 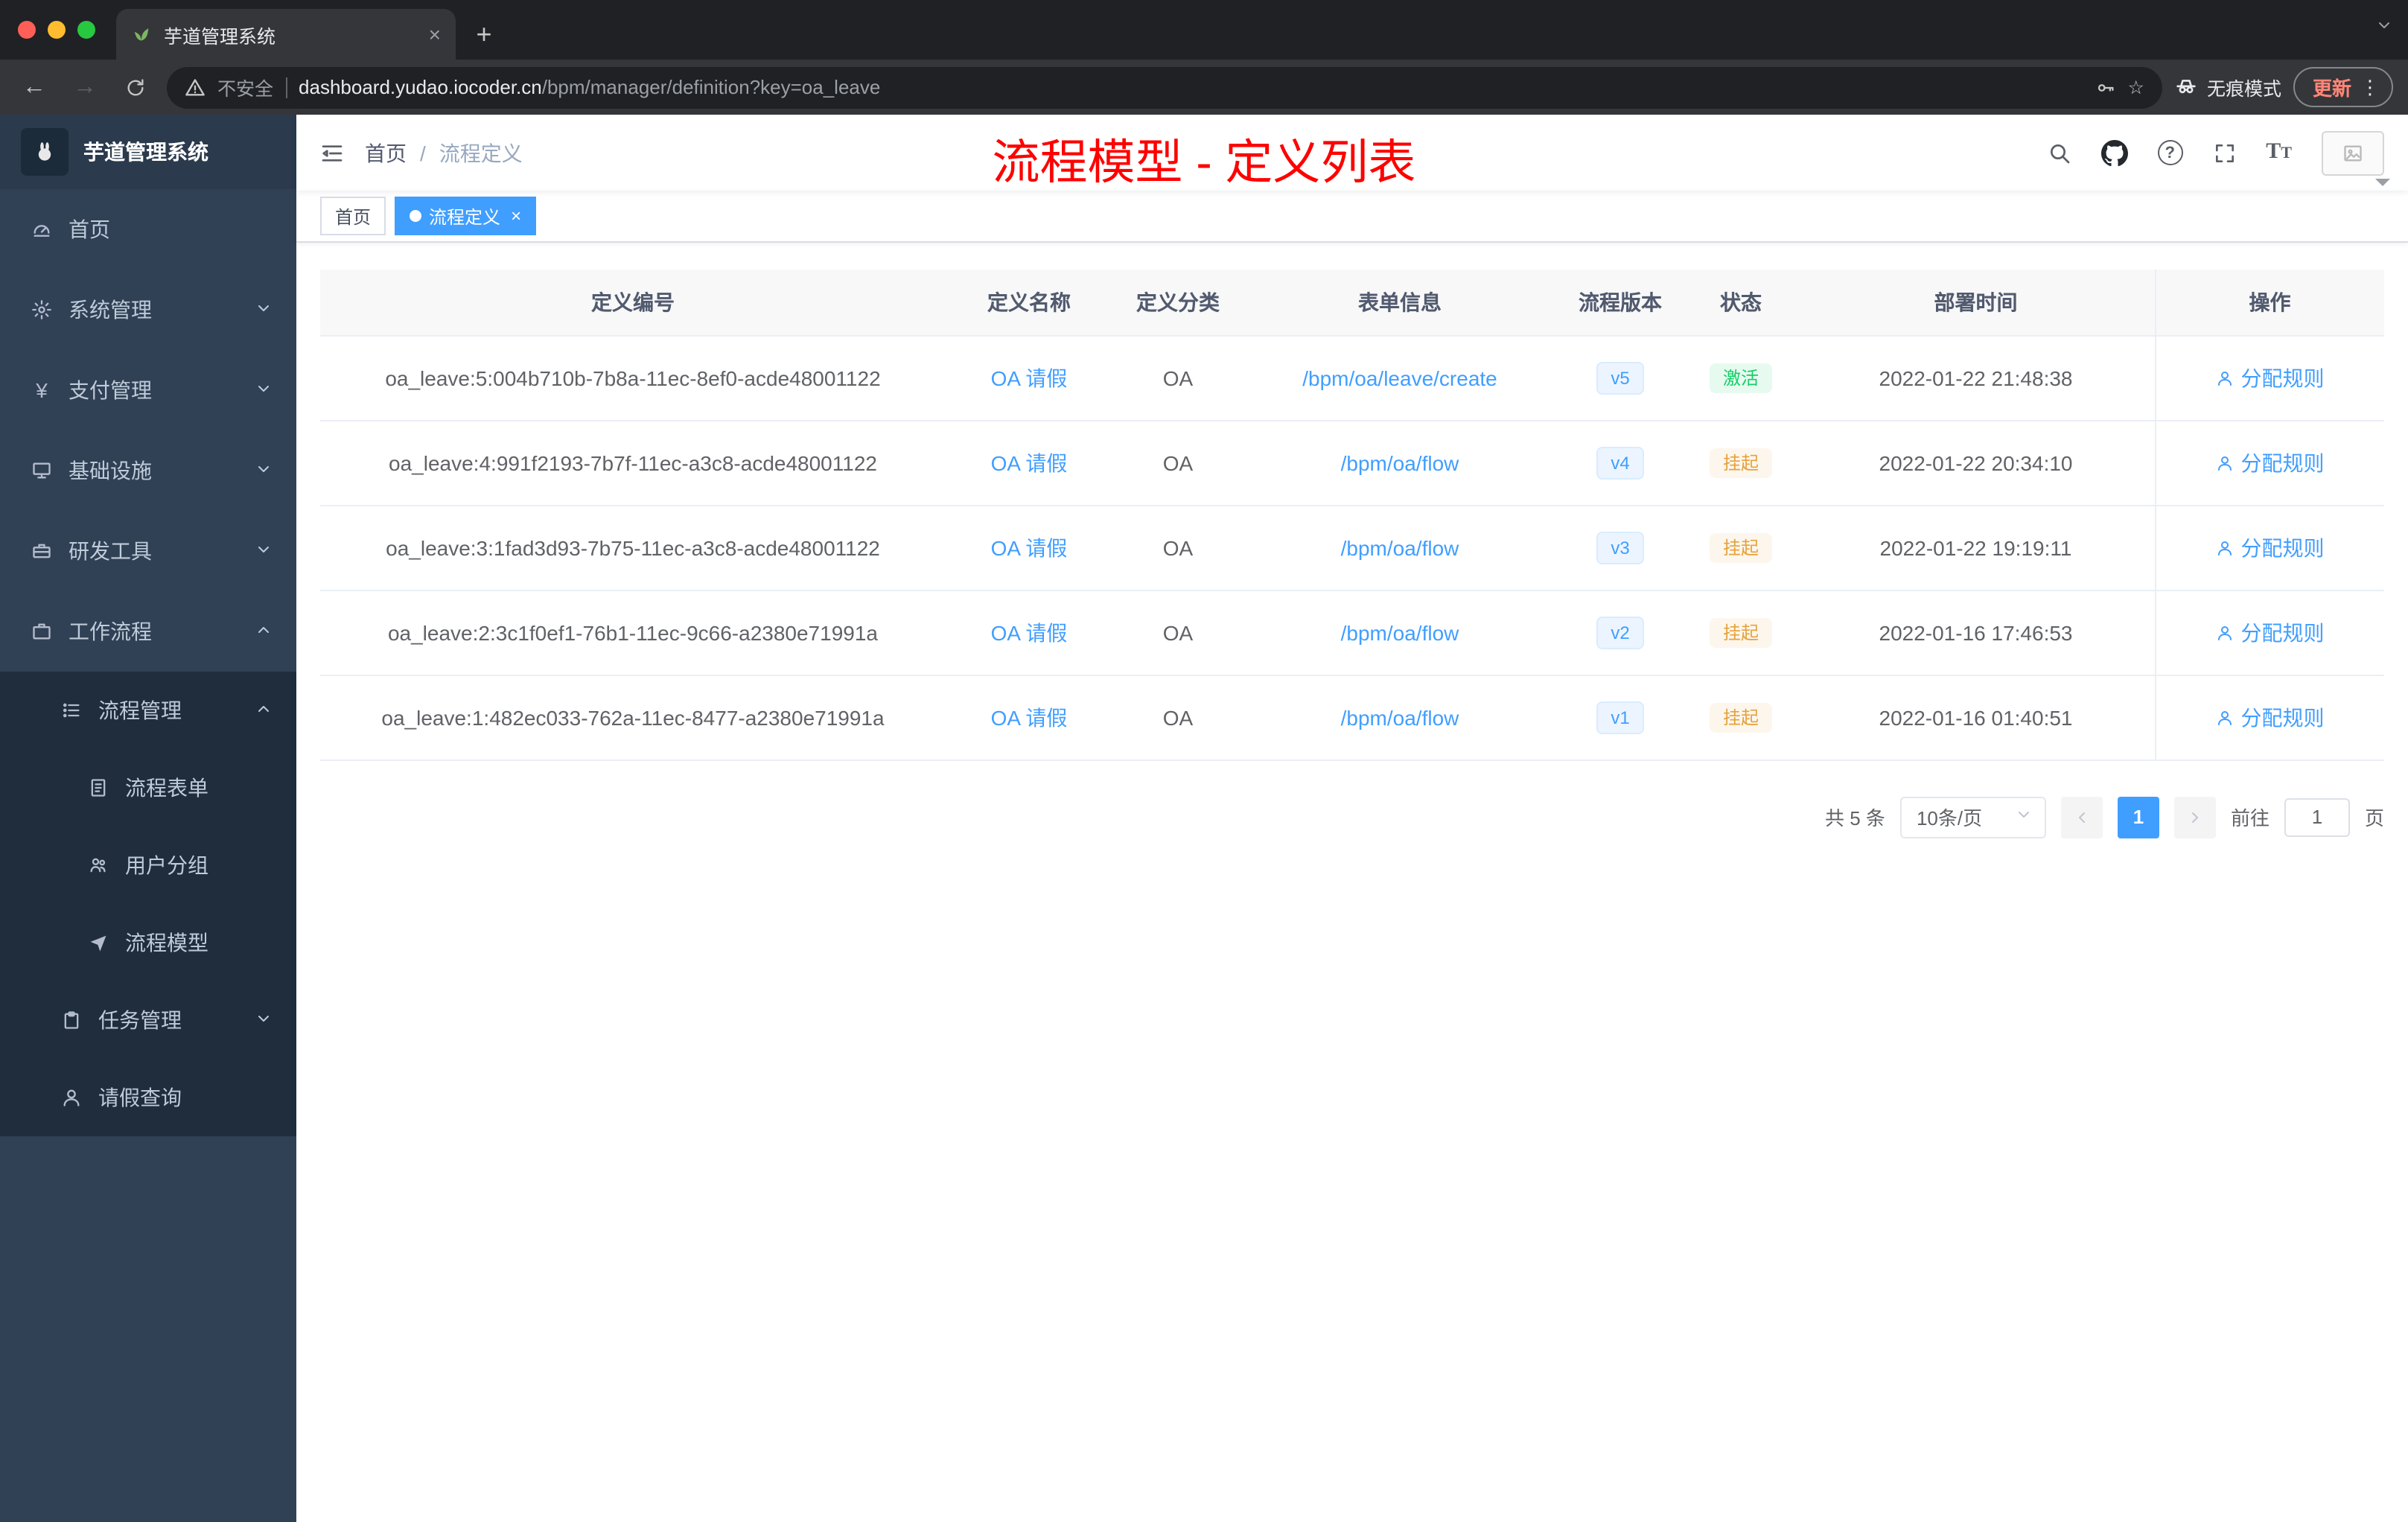 What do you see at coordinates (2224, 153) in the screenshot?
I see `fullscreen-icon` at bounding box center [2224, 153].